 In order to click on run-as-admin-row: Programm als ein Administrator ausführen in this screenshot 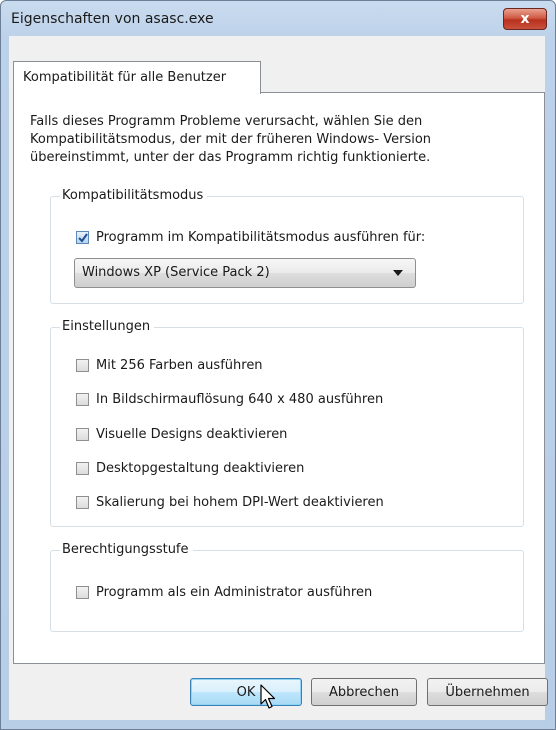, I will do `click(266, 594)`.